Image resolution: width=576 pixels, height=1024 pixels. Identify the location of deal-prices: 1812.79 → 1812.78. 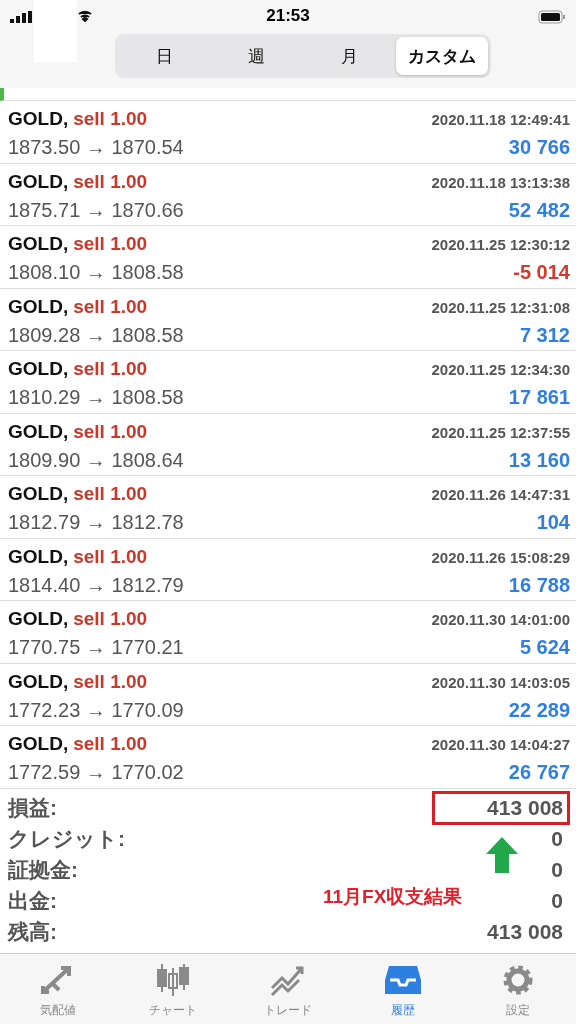
(96, 523).